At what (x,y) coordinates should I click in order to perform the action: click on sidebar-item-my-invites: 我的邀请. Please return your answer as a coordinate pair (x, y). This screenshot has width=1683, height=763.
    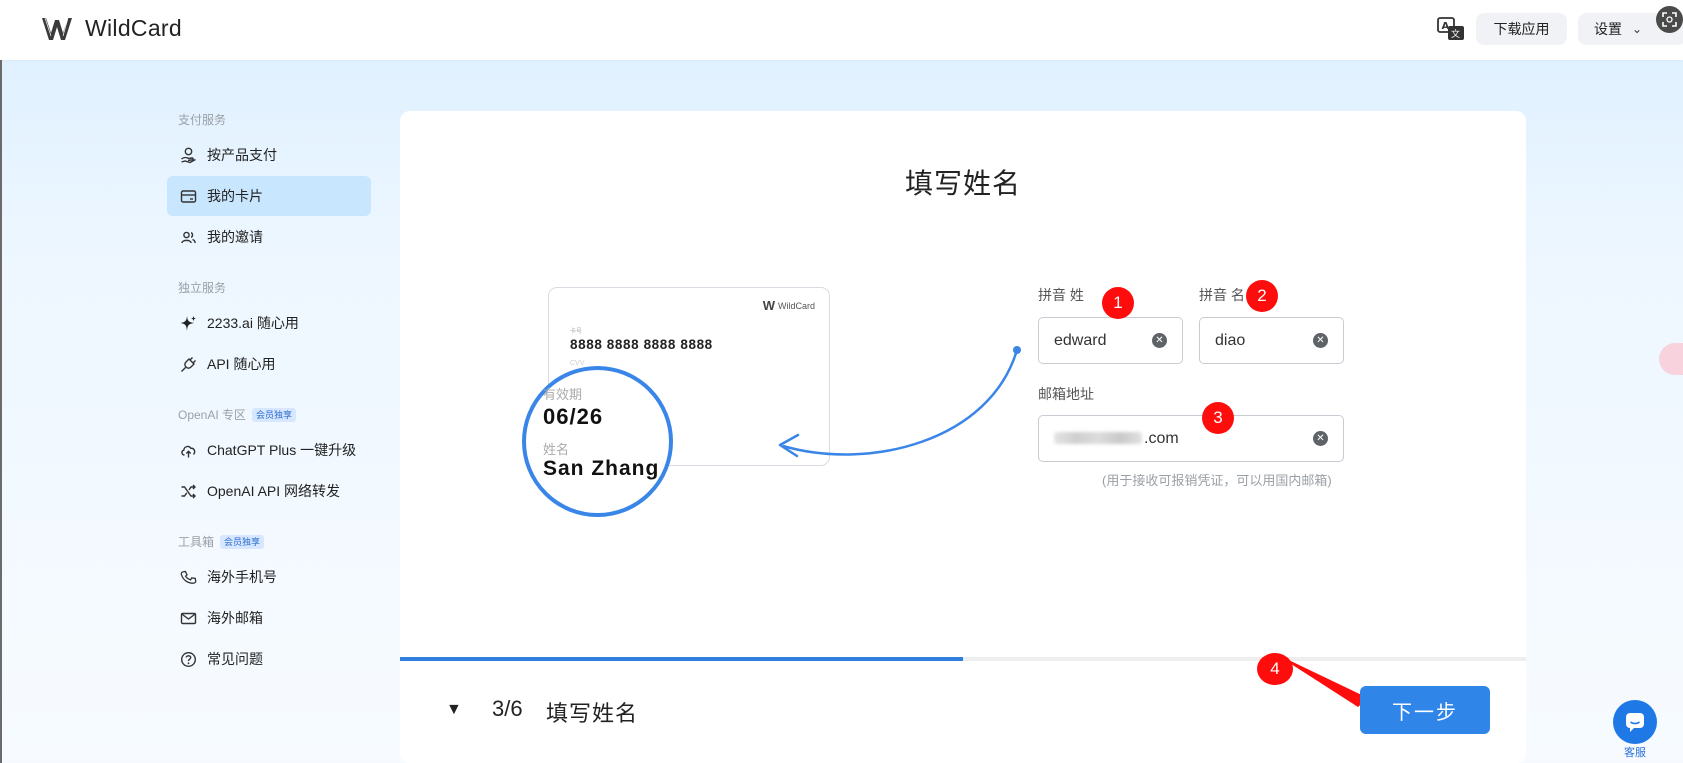
    Looking at the image, I should click on (269, 237).